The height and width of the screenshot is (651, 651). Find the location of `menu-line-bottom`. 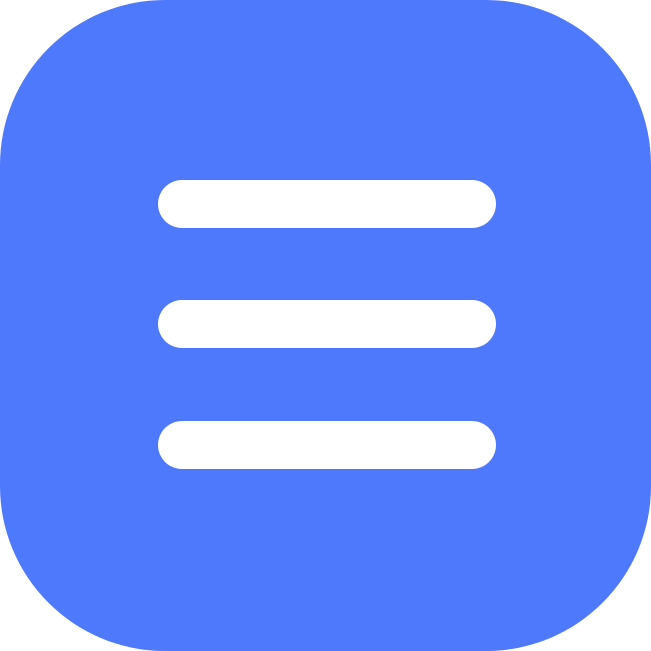

menu-line-bottom is located at coordinates (327, 445).